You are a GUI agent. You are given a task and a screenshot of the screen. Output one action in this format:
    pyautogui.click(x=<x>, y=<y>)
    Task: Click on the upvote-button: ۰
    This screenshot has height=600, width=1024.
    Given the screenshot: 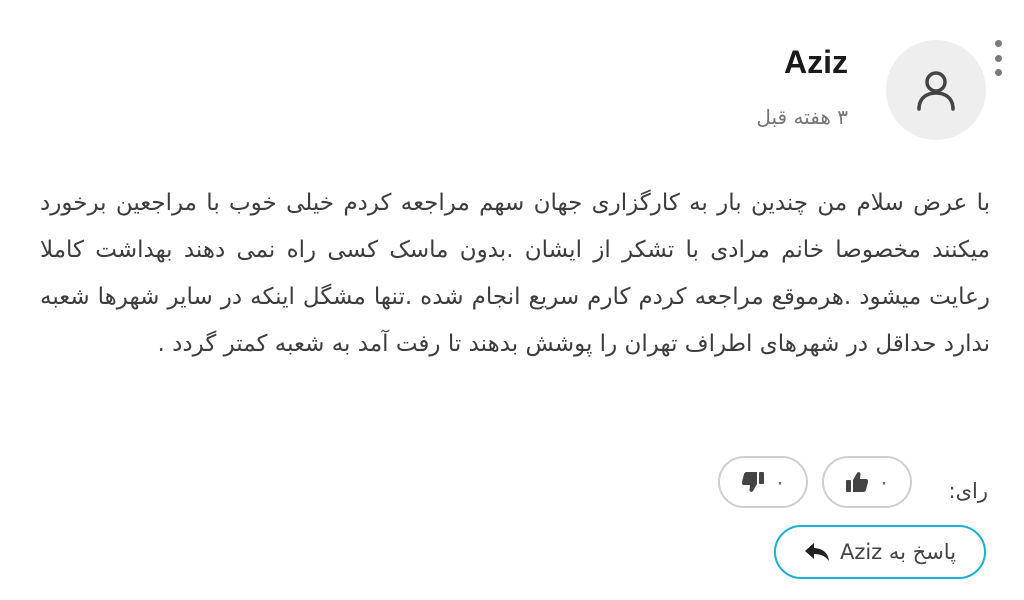 What is the action you would take?
    pyautogui.click(x=867, y=482)
    